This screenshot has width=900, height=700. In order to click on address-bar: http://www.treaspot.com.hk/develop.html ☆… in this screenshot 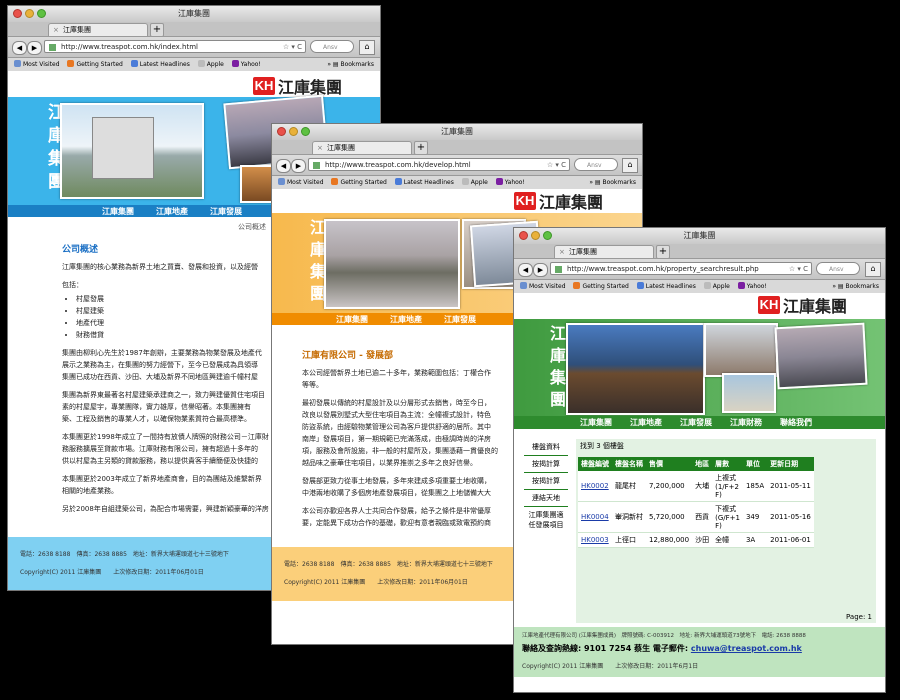, I will do `click(439, 164)`.